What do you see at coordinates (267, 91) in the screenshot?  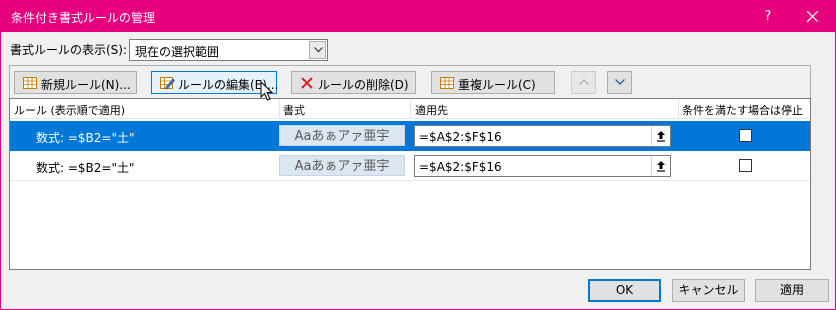 I see `mouse-cursor-icon` at bounding box center [267, 91].